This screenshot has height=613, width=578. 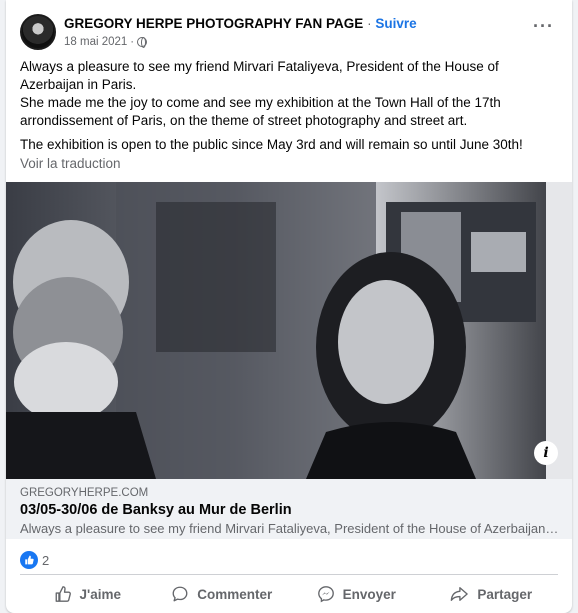 I want to click on comment-button: Commenter, so click(x=222, y=594).